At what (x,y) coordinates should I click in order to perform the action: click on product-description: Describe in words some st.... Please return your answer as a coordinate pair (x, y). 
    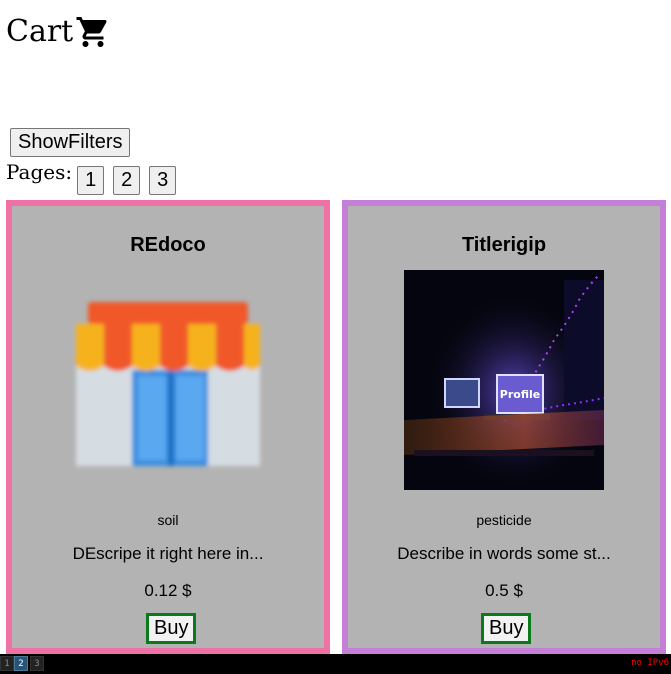
    Looking at the image, I should click on (504, 553).